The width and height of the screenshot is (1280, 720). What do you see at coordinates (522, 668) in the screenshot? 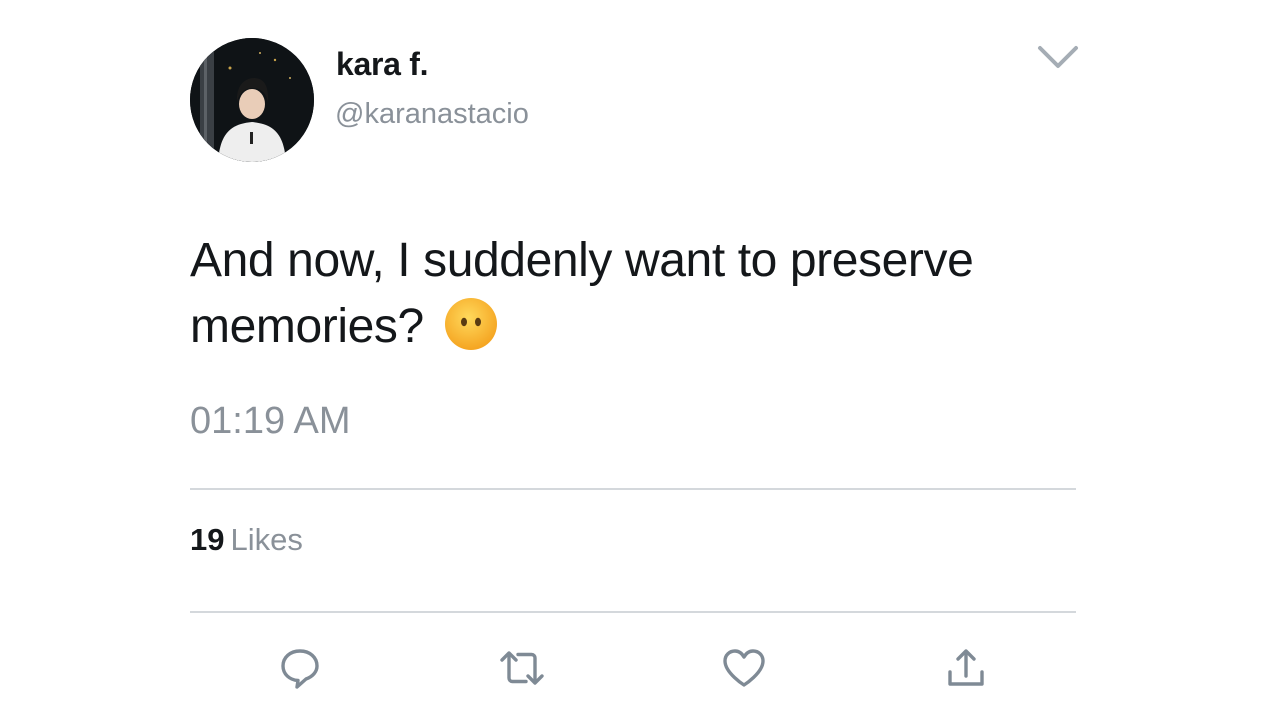
I see `retweet-icon` at bounding box center [522, 668].